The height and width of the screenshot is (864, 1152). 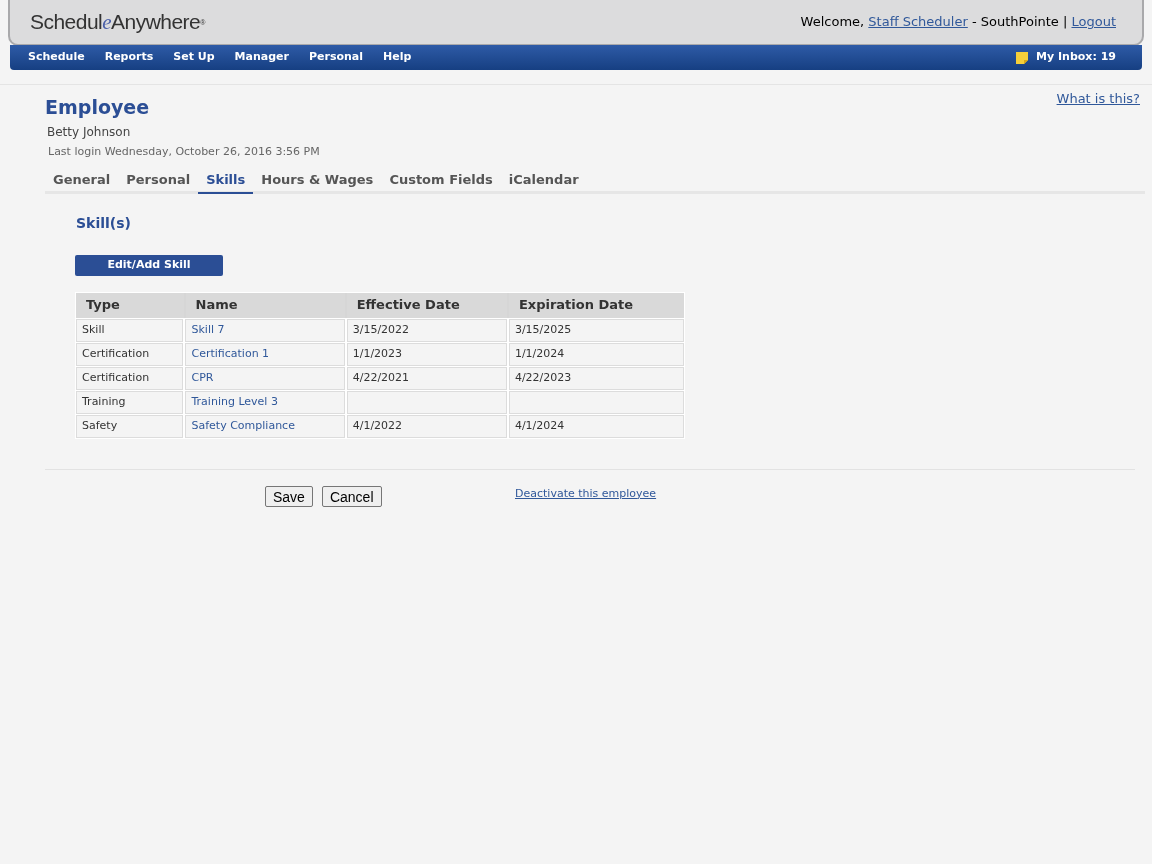 What do you see at coordinates (596, 354) in the screenshot?
I see `table-cell: 1/1/2024` at bounding box center [596, 354].